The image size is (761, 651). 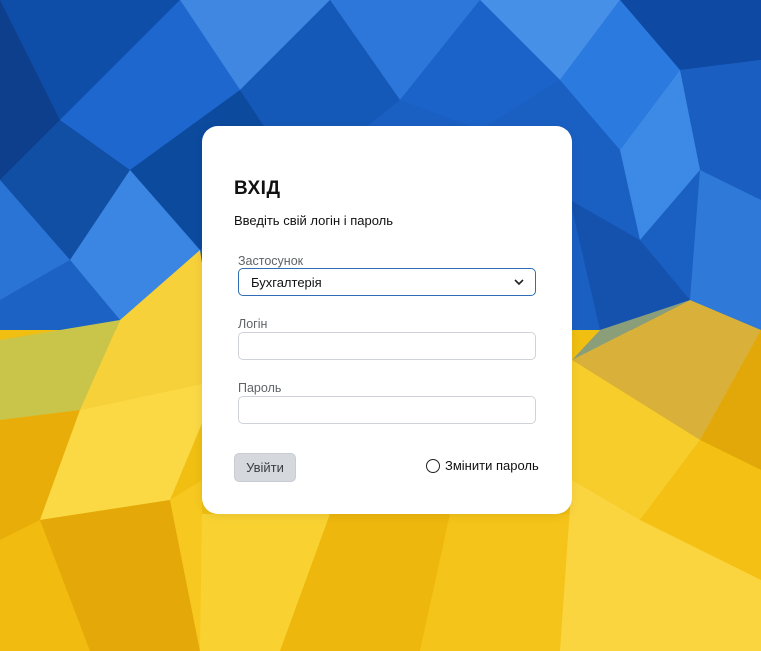 I want to click on change-password-toggle: Змінити пароль, so click(x=482, y=465).